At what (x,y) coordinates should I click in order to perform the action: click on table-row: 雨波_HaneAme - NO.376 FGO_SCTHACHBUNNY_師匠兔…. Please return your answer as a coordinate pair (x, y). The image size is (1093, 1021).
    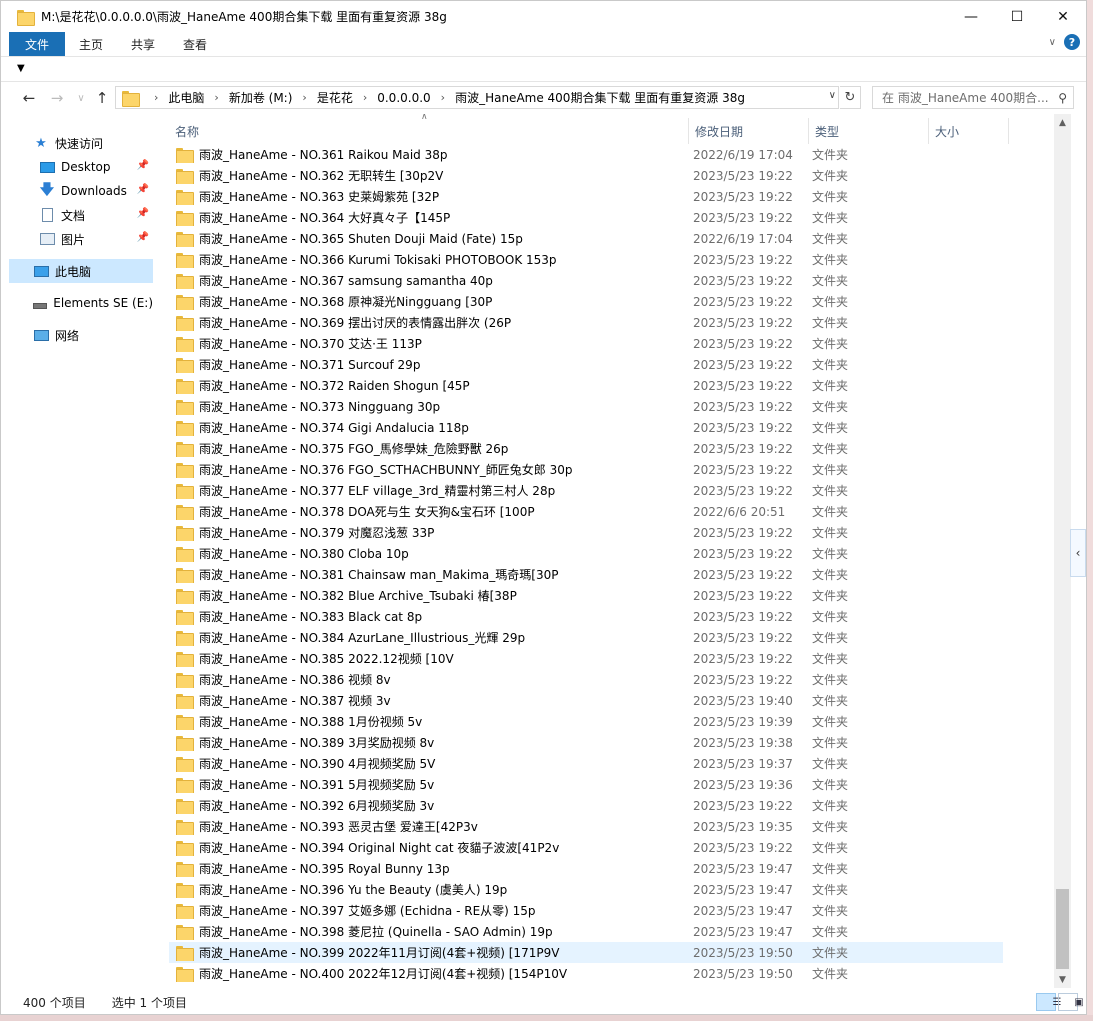
    Looking at the image, I should click on (586, 469).